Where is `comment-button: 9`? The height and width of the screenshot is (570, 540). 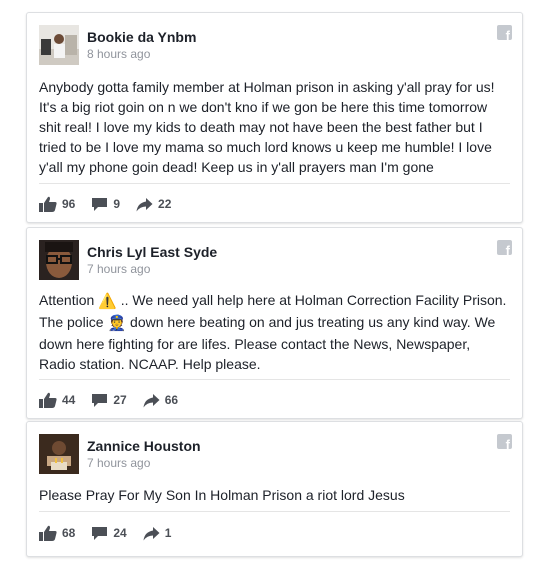 comment-button: 9 is located at coordinates (105, 204).